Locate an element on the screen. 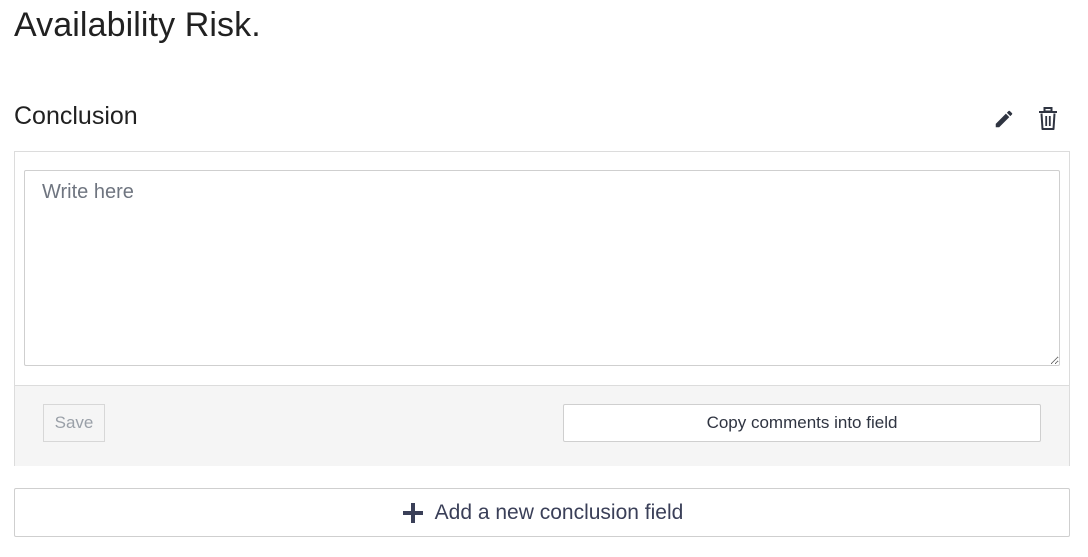 Image resolution: width=1088 pixels, height=557 pixels. add-conclusion-field-button: Add a new conclusion field is located at coordinates (542, 512).